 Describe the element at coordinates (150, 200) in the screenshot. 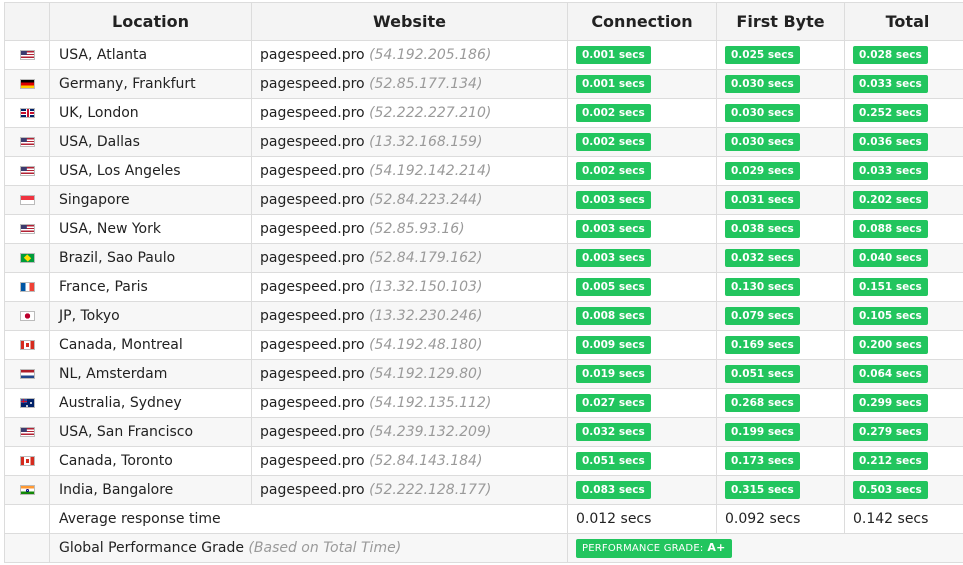

I see `location-cell: Singapore` at that location.